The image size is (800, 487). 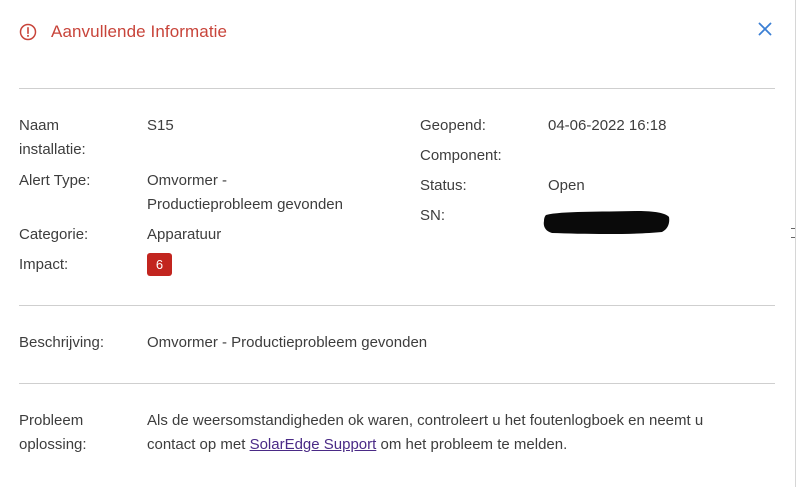 I want to click on naam-installatie-label-line1: Naam, so click(x=39, y=125).